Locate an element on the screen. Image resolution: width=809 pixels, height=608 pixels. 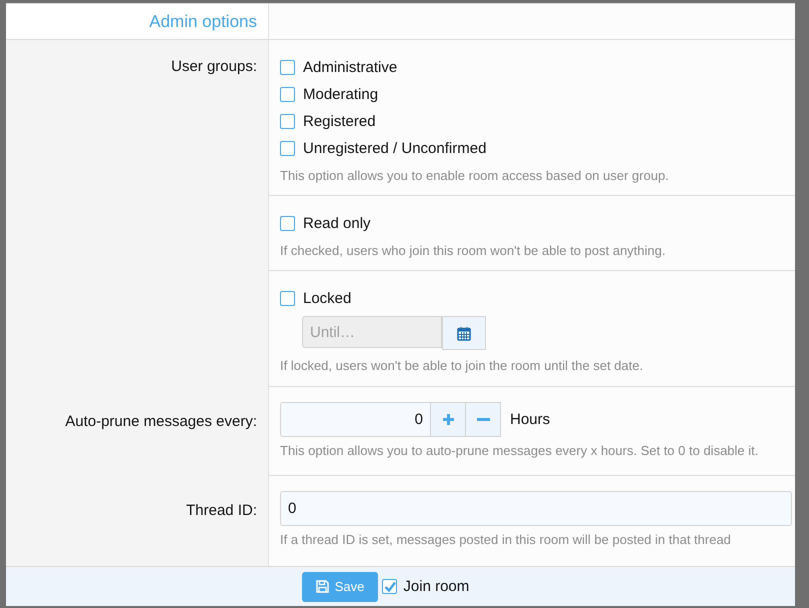
checkbox-option: Locked is located at coordinates (537, 298).